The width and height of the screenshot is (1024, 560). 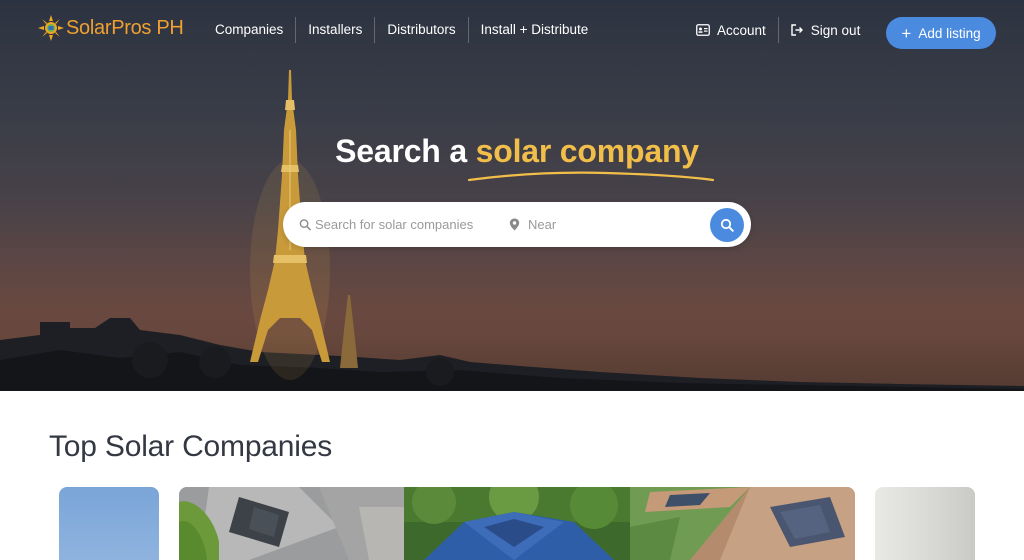 I want to click on brand-logo: SolarPros PH, so click(x=111, y=28).